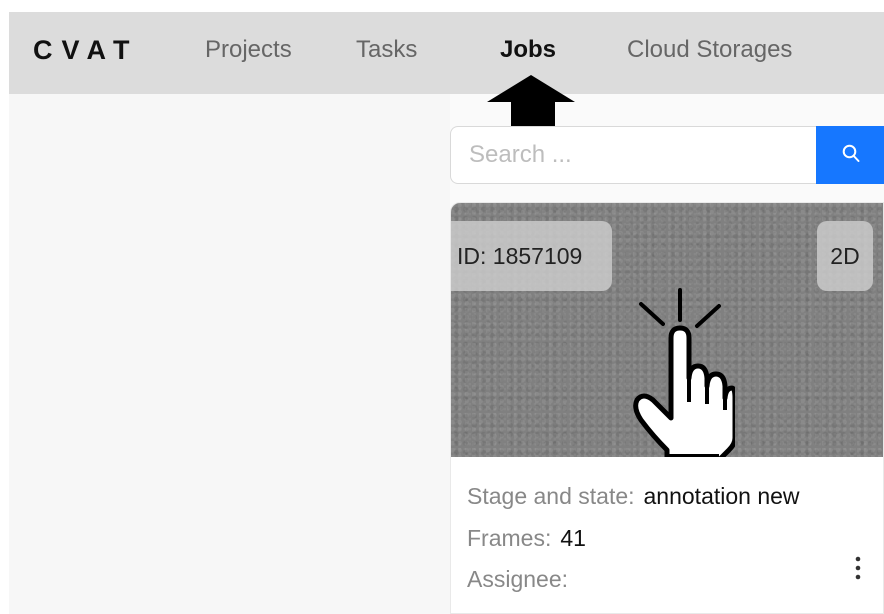 The height and width of the screenshot is (614, 884). What do you see at coordinates (531, 256) in the screenshot?
I see `job-id-badge: ID: 1857109` at bounding box center [531, 256].